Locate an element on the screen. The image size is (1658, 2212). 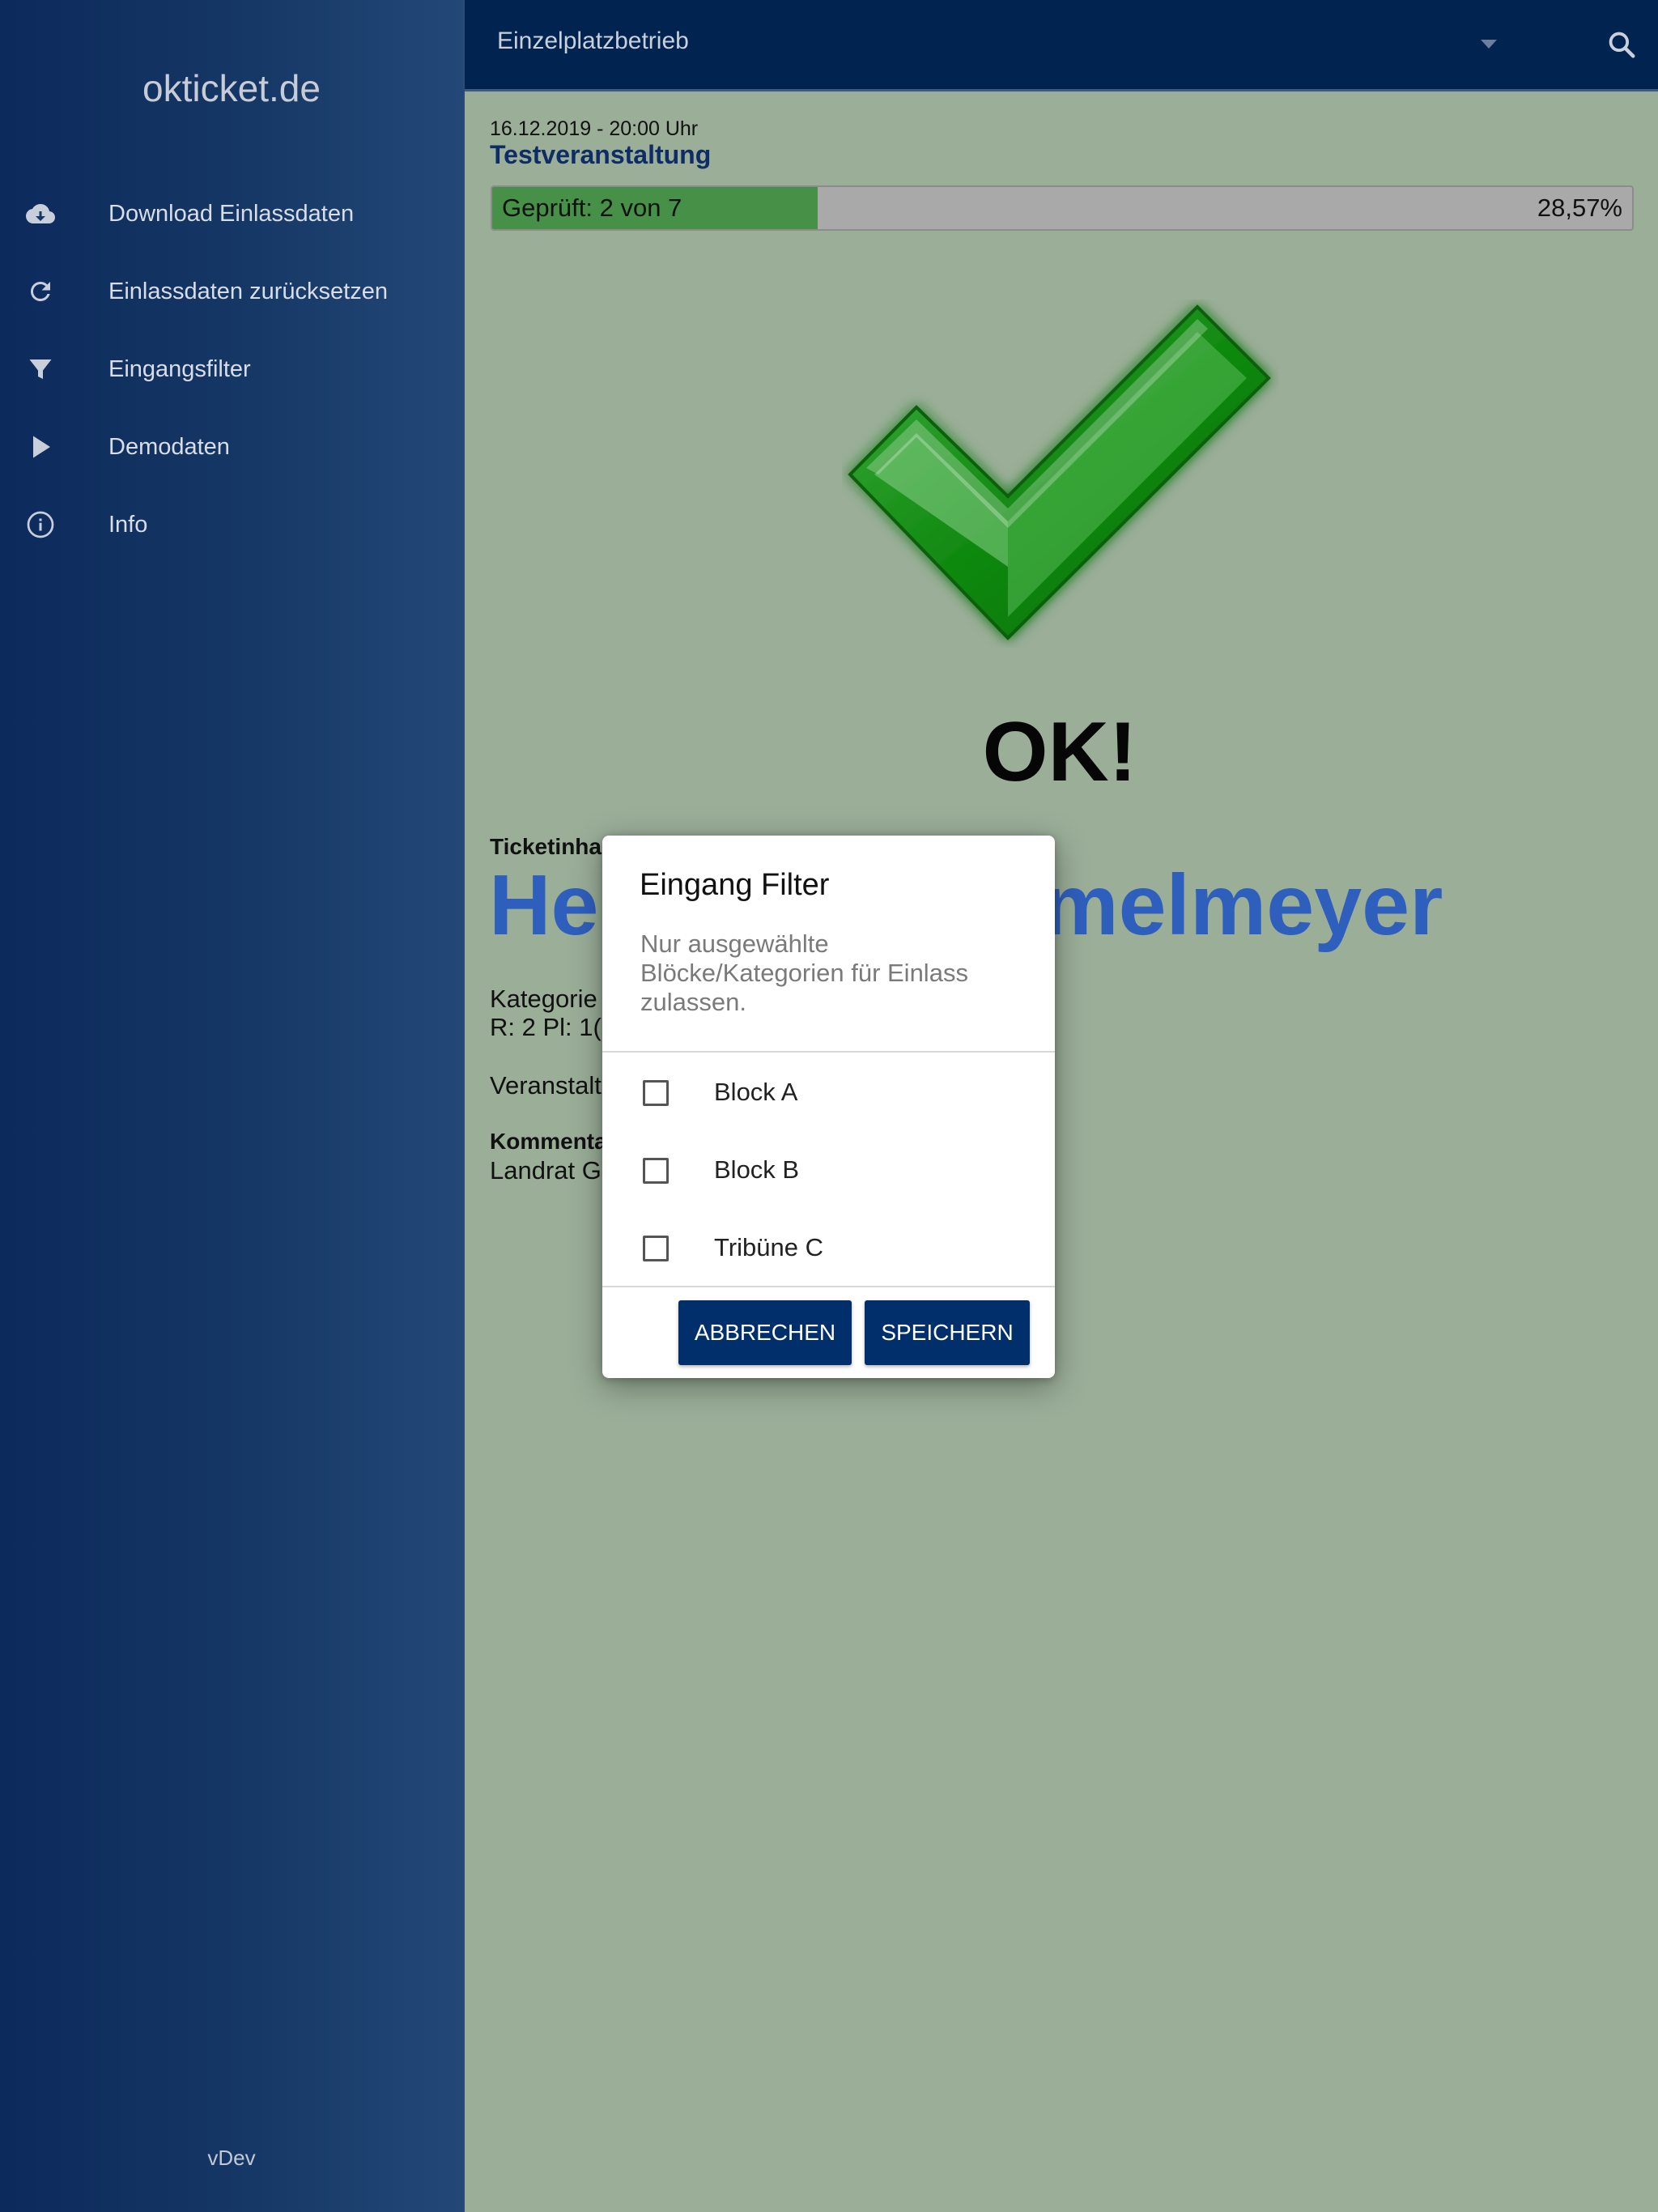
sidebar-item-demo: Demodaten is located at coordinates (231, 447).